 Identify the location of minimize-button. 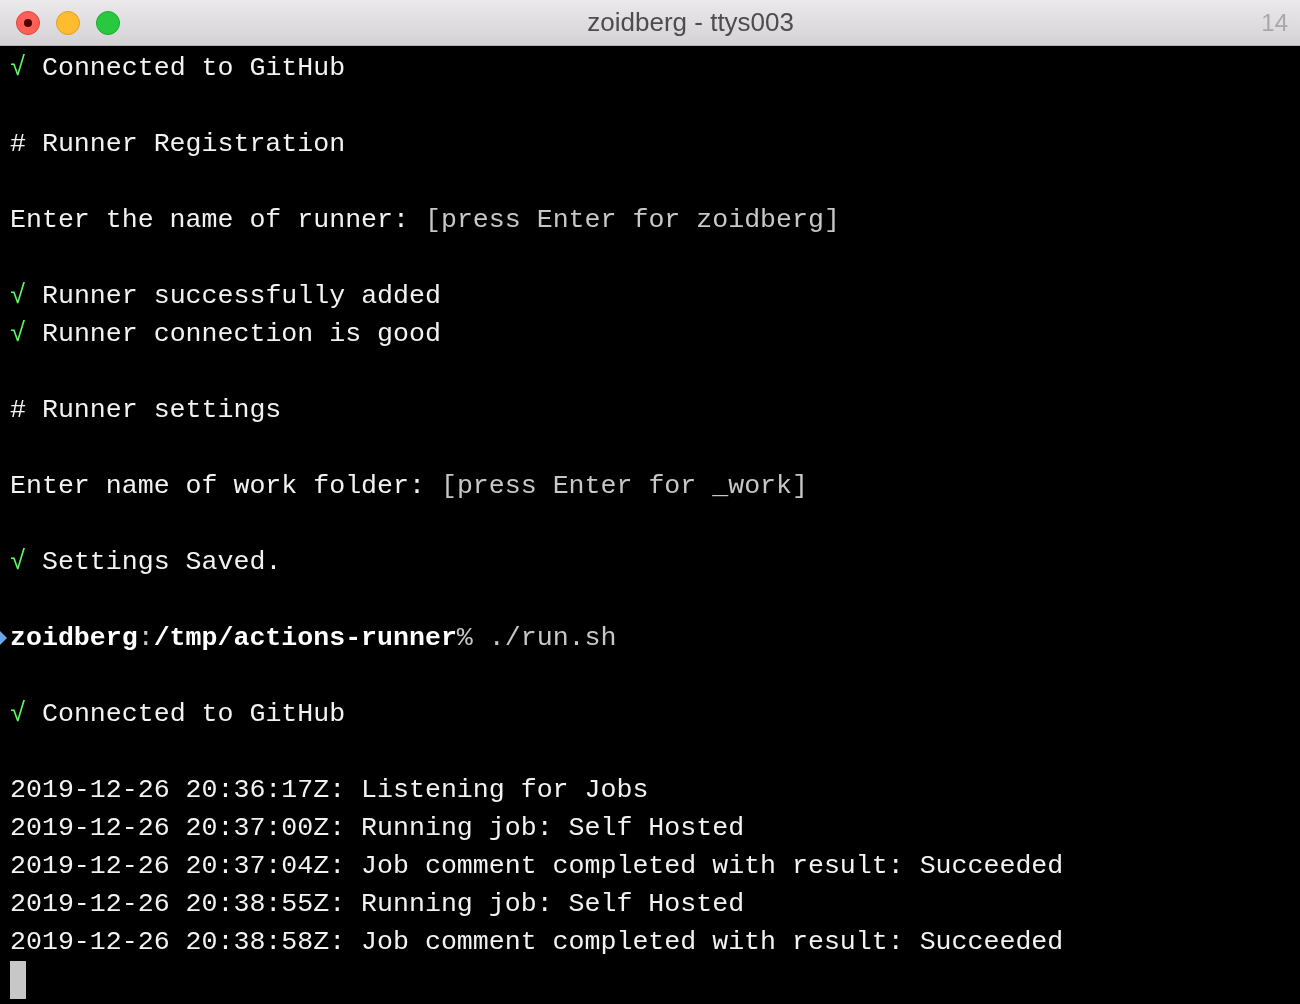
(68, 22).